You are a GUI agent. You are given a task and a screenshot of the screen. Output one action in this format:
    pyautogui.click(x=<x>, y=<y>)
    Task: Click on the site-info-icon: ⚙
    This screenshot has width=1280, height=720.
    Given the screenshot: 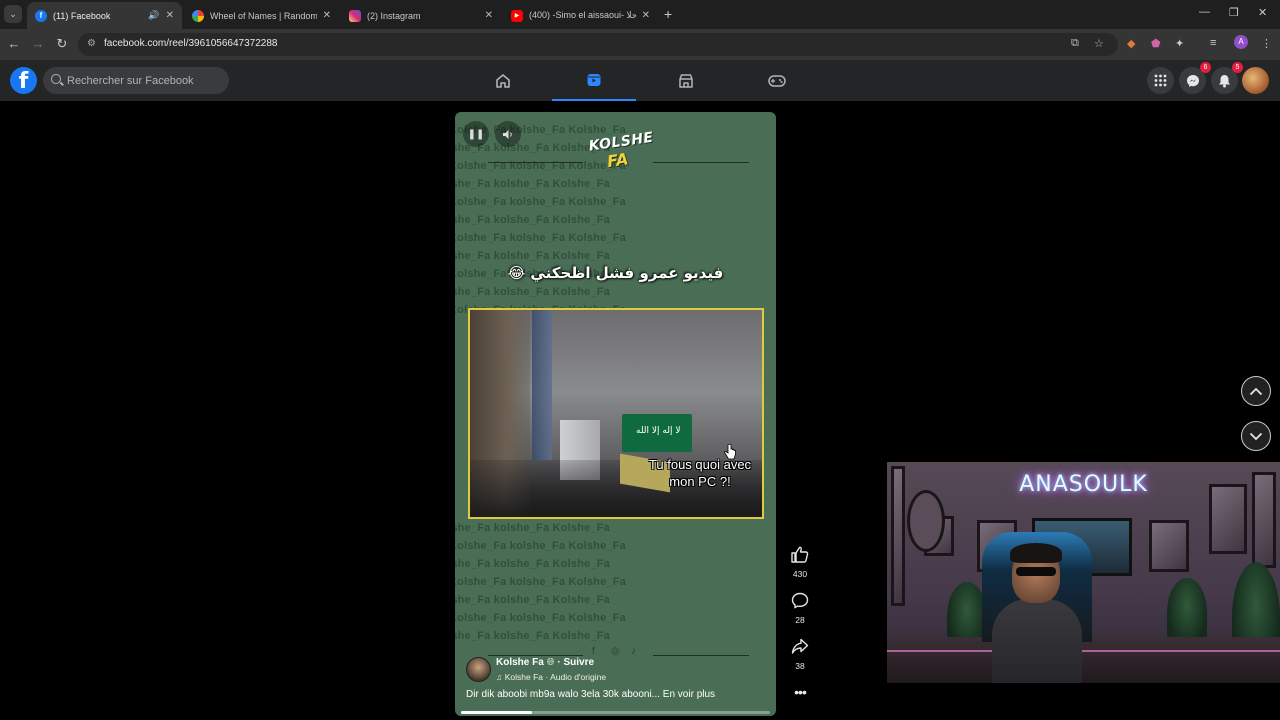 What is the action you would take?
    pyautogui.click(x=91, y=43)
    